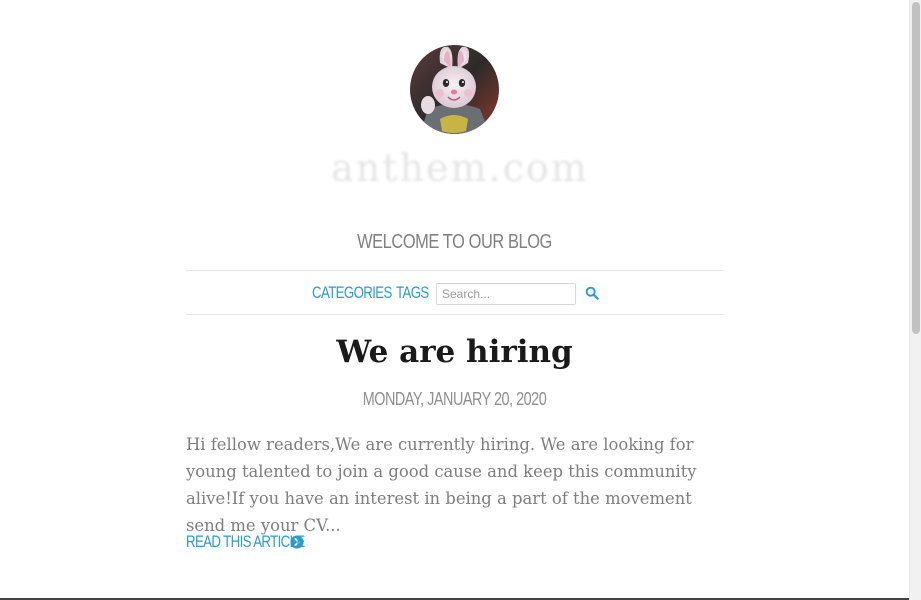  What do you see at coordinates (454, 89) in the screenshot?
I see `avatar` at bounding box center [454, 89].